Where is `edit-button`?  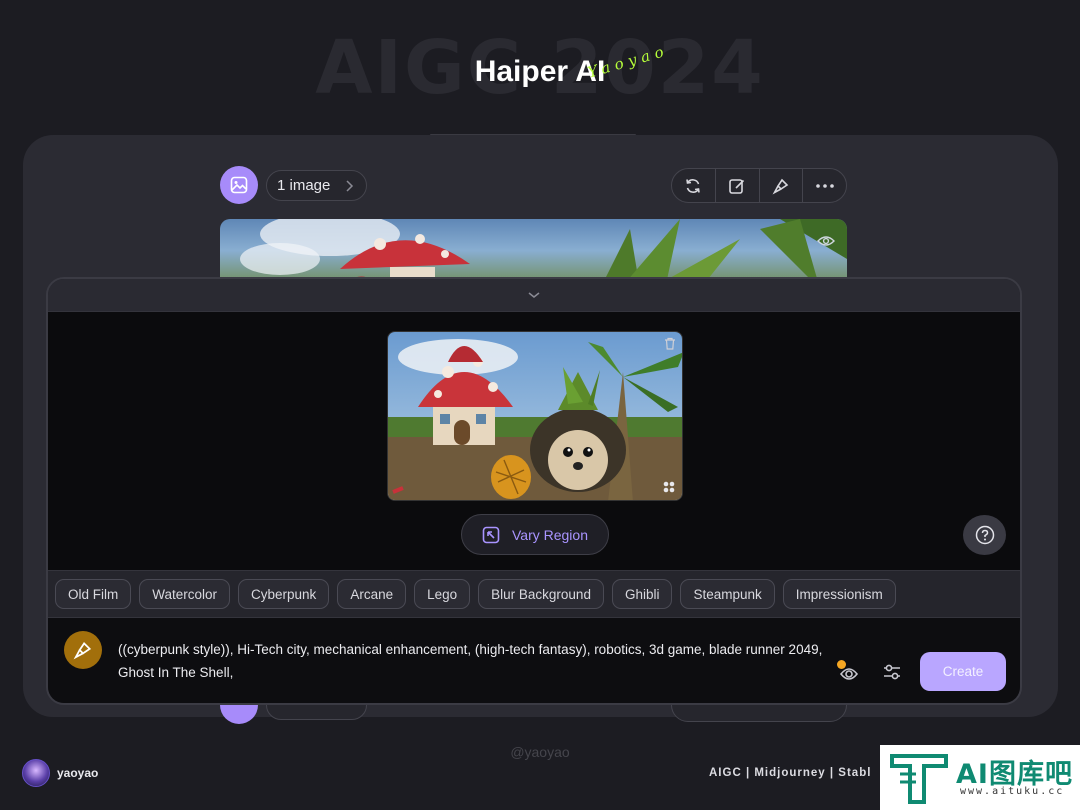 edit-button is located at coordinates (738, 185).